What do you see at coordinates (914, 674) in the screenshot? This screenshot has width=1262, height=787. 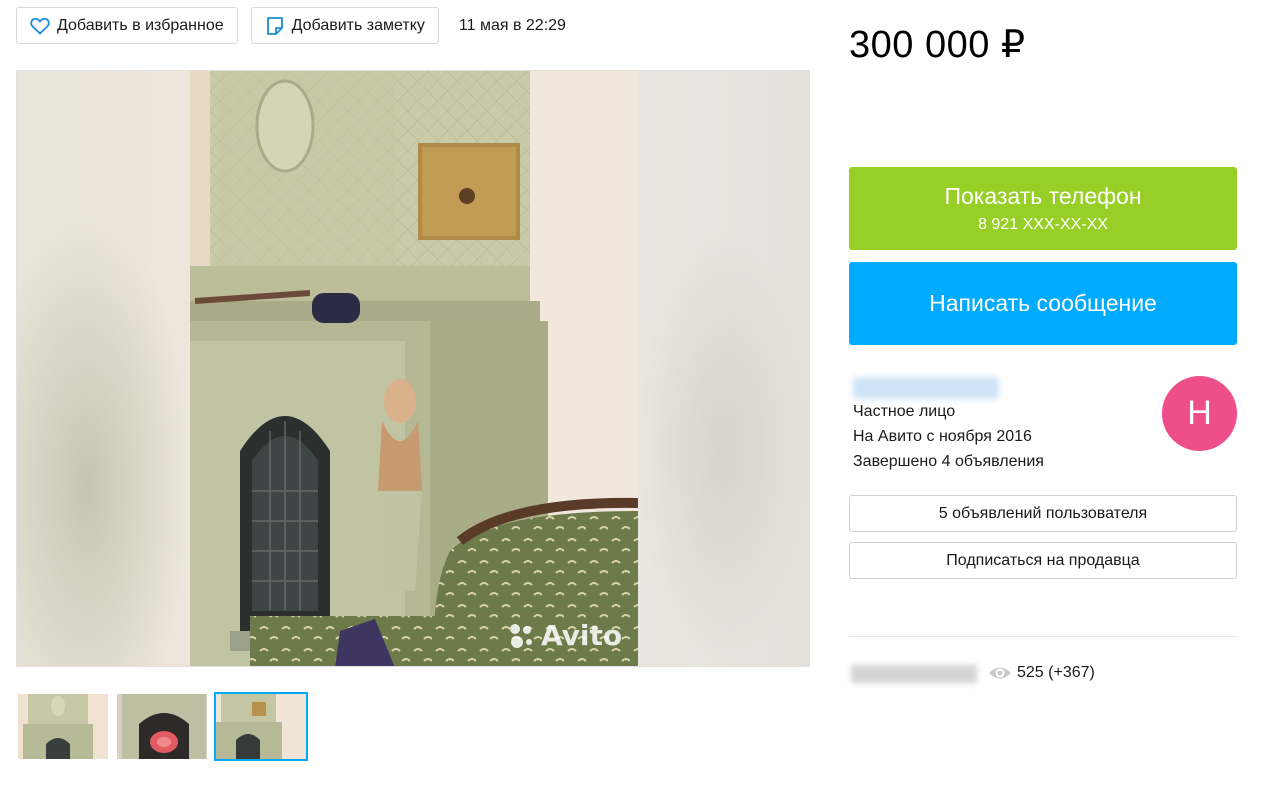 I see `listing-id` at bounding box center [914, 674].